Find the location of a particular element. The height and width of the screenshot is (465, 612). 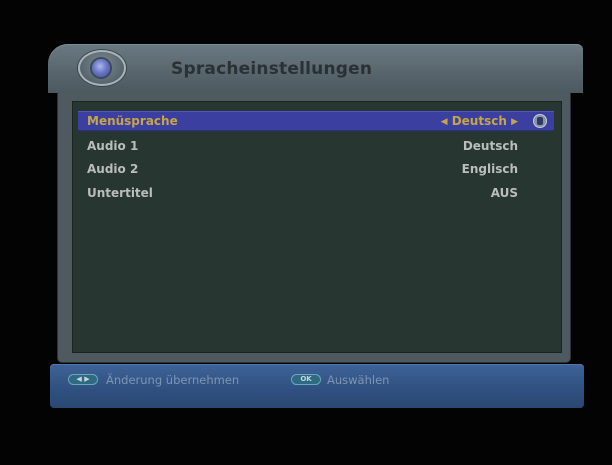

setting-value: Englisch is located at coordinates (489, 169).